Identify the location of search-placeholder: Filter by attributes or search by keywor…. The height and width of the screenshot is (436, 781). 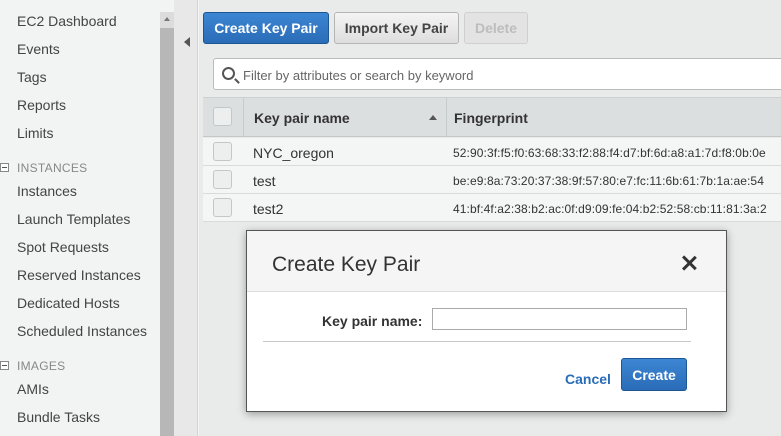
(358, 75).